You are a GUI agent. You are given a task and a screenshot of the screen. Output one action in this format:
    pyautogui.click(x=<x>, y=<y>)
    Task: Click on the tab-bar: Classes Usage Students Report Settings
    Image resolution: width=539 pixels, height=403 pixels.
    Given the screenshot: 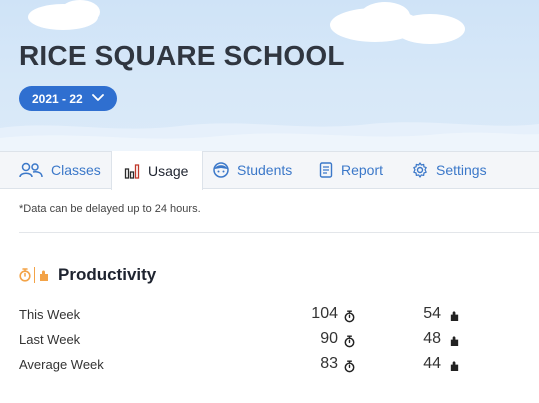 What is the action you would take?
    pyautogui.click(x=269, y=170)
    